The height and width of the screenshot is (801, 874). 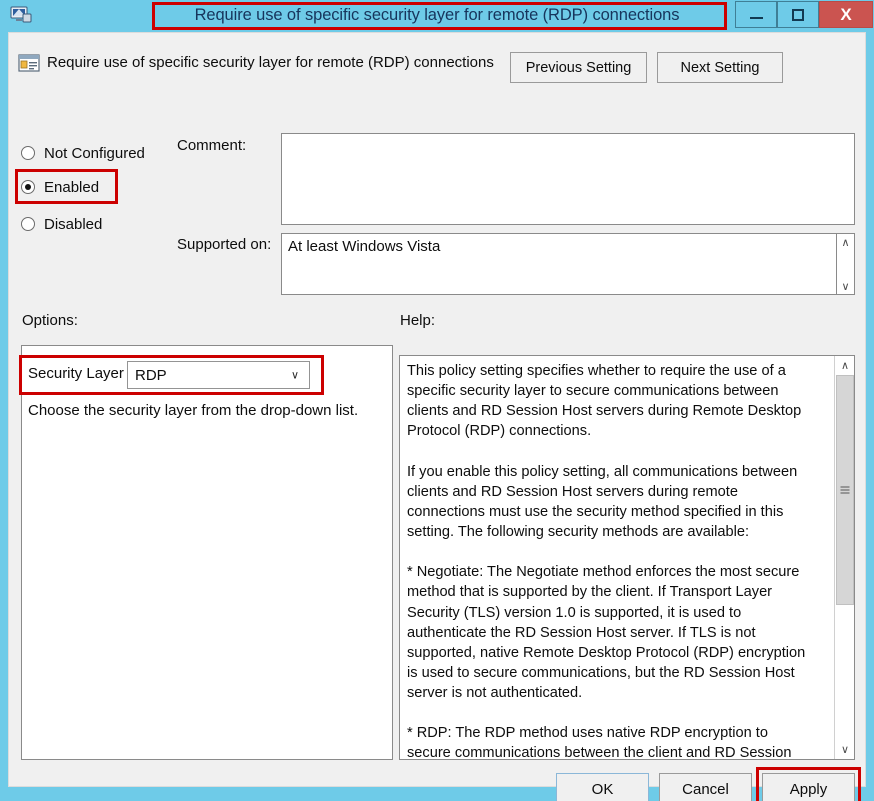 What do you see at coordinates (439, 16) in the screenshot?
I see `title-highlight-box` at bounding box center [439, 16].